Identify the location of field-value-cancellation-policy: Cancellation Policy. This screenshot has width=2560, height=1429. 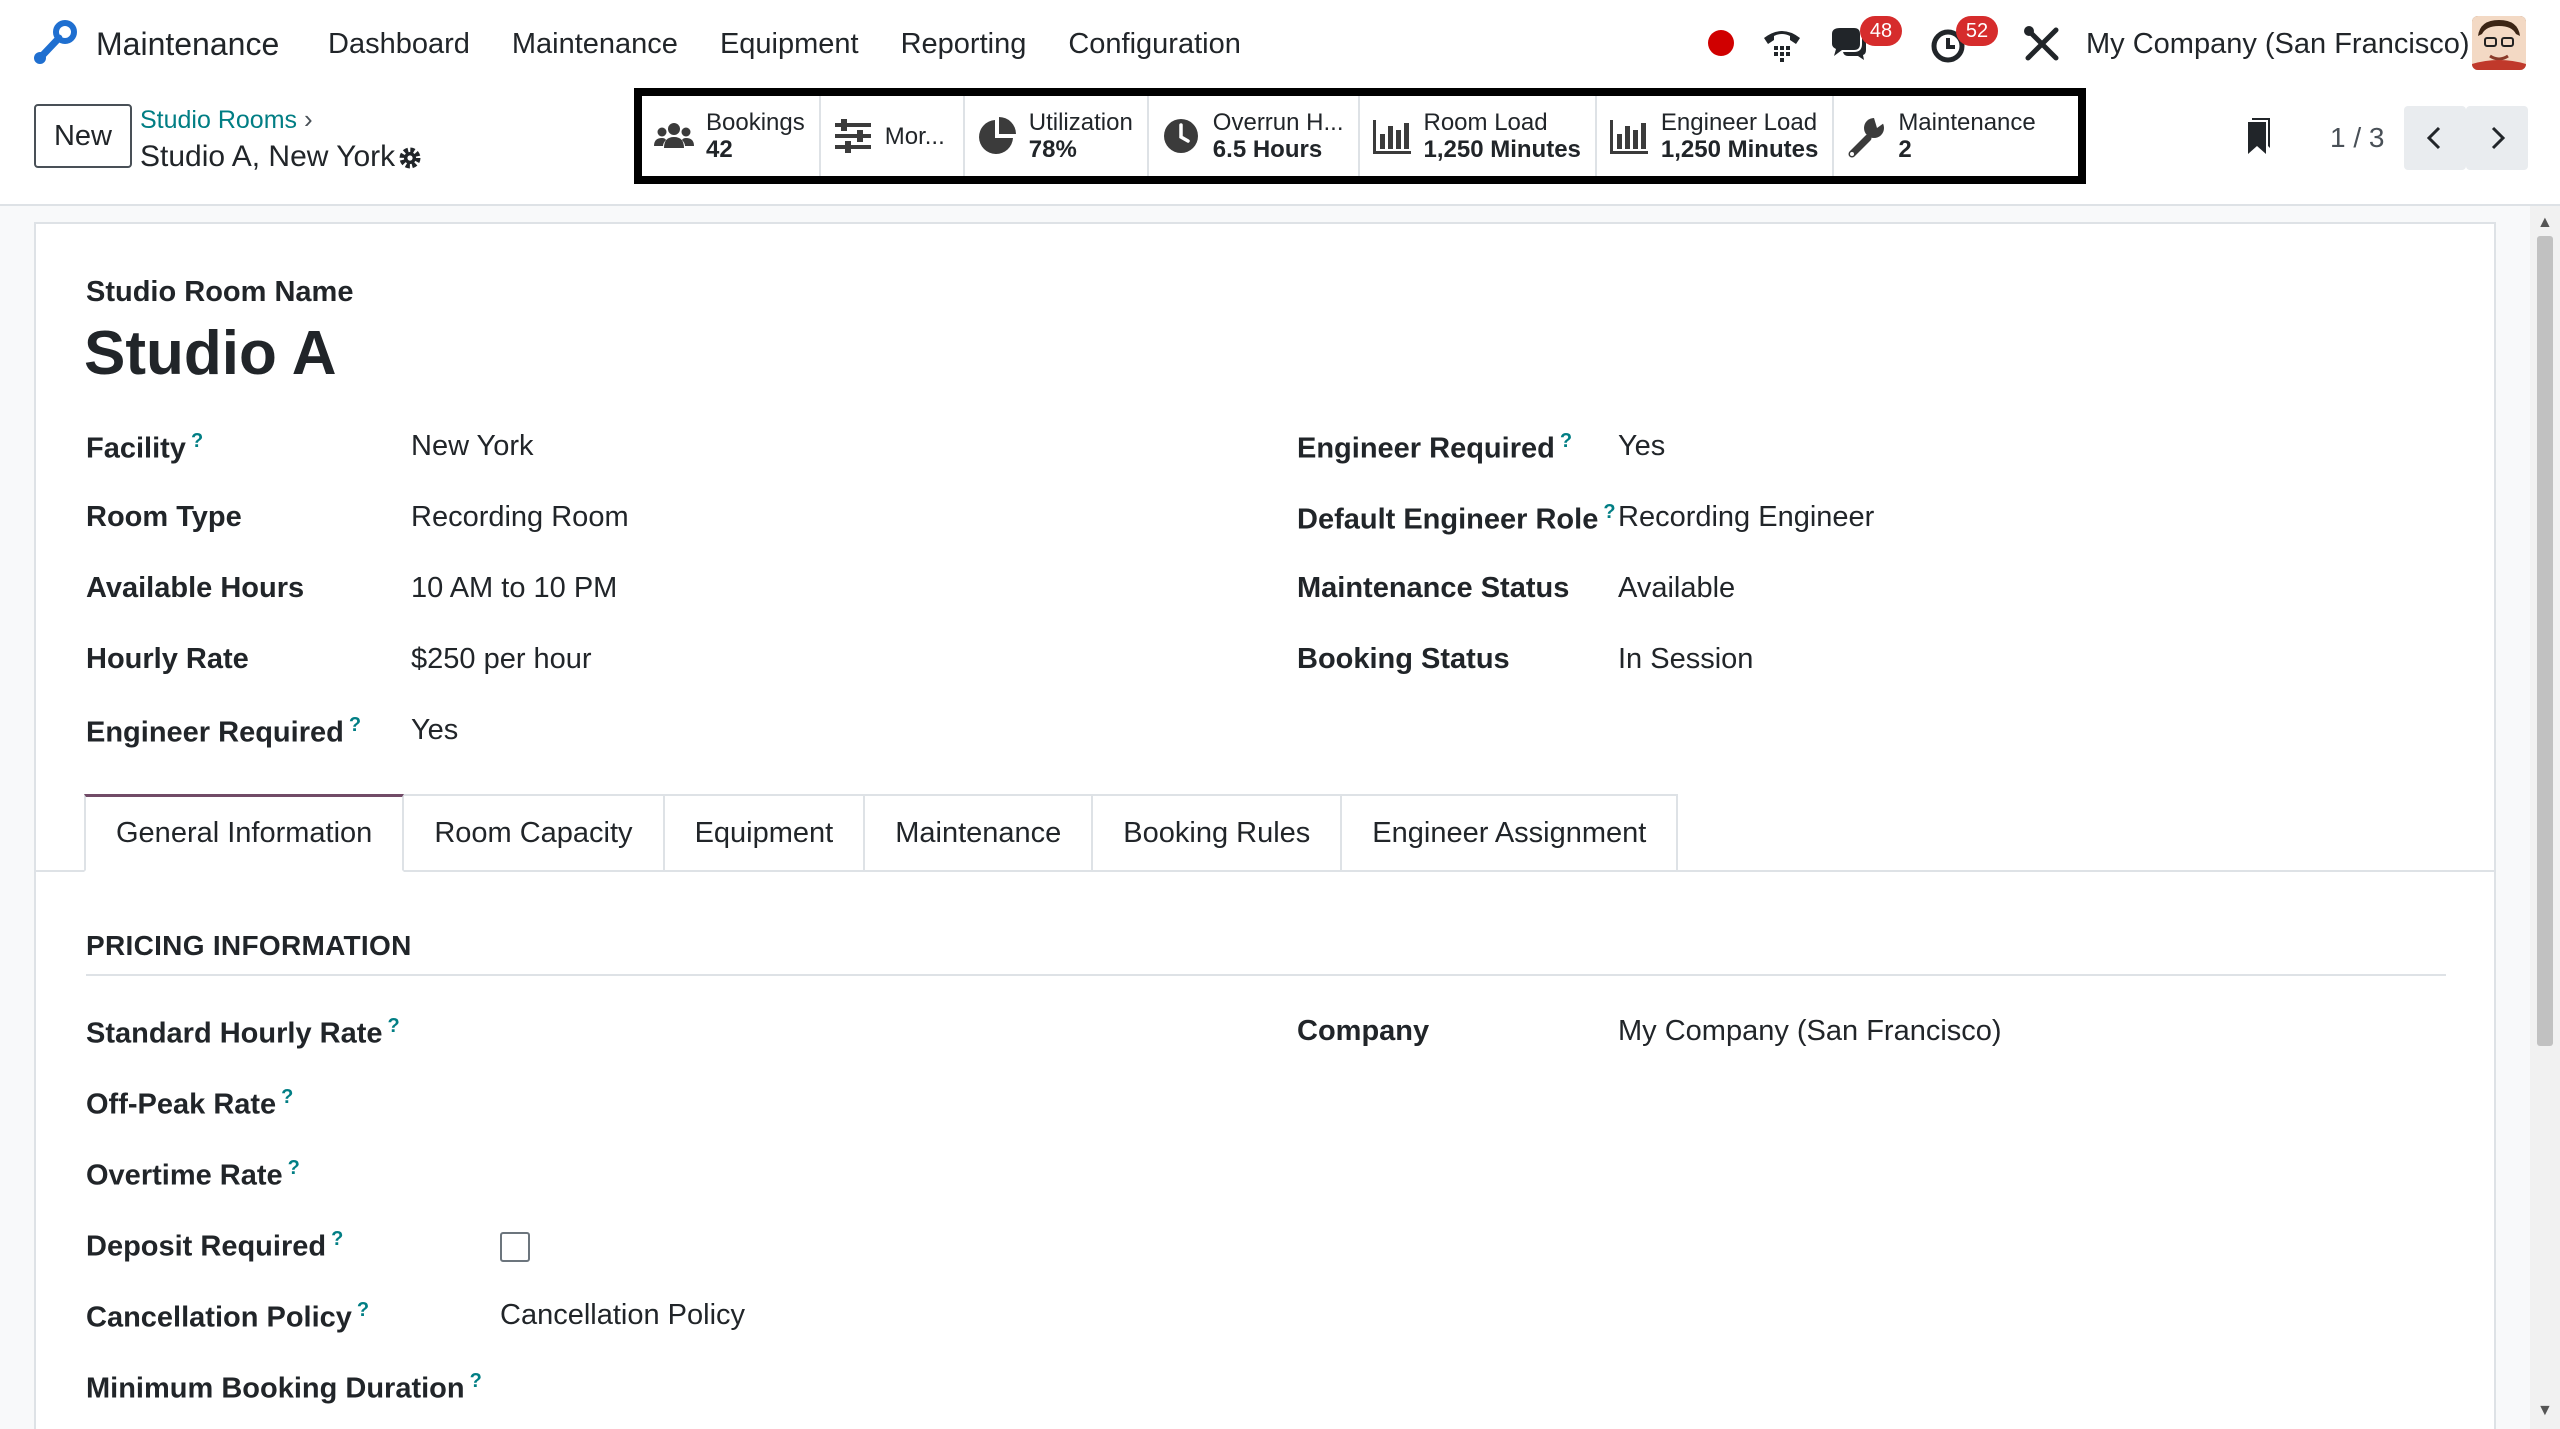
(622, 1315).